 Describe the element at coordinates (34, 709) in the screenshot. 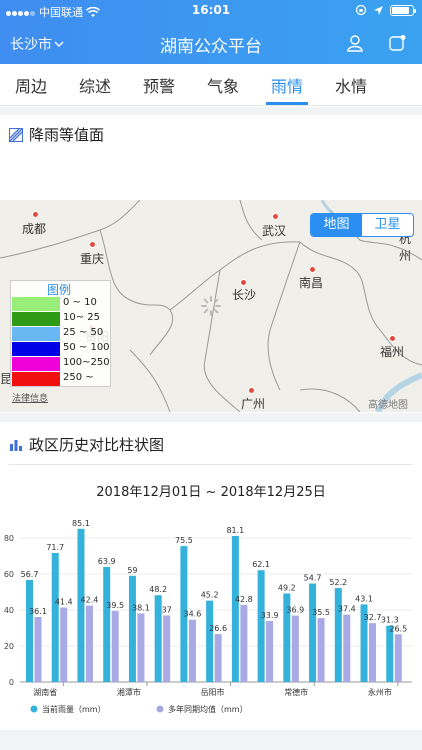

I see `legend-marker-current` at that location.